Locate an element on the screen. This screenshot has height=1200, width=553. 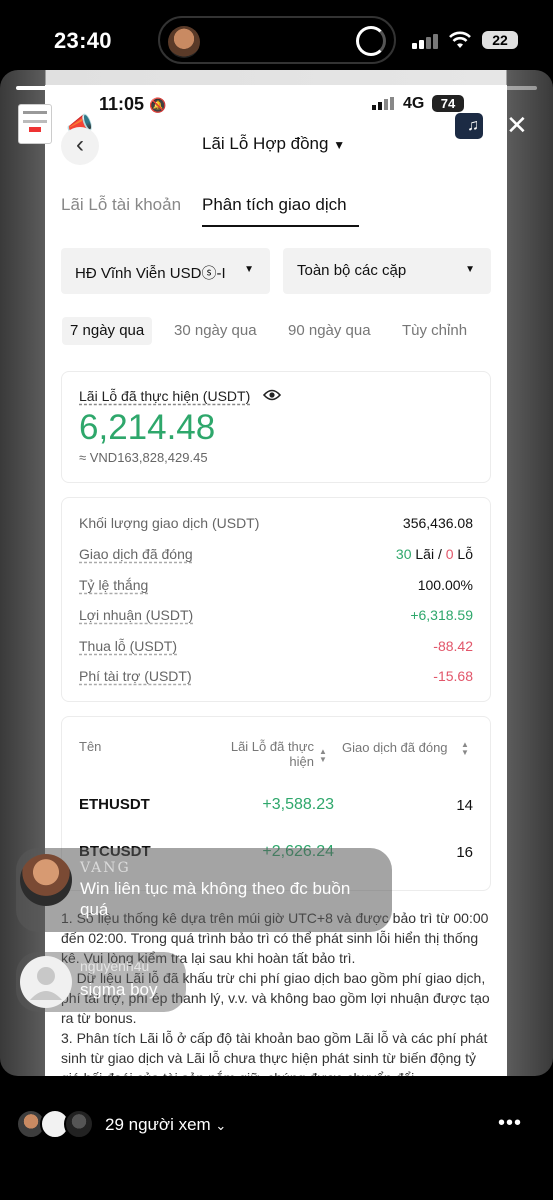
dynamic-island is located at coordinates (277, 40).